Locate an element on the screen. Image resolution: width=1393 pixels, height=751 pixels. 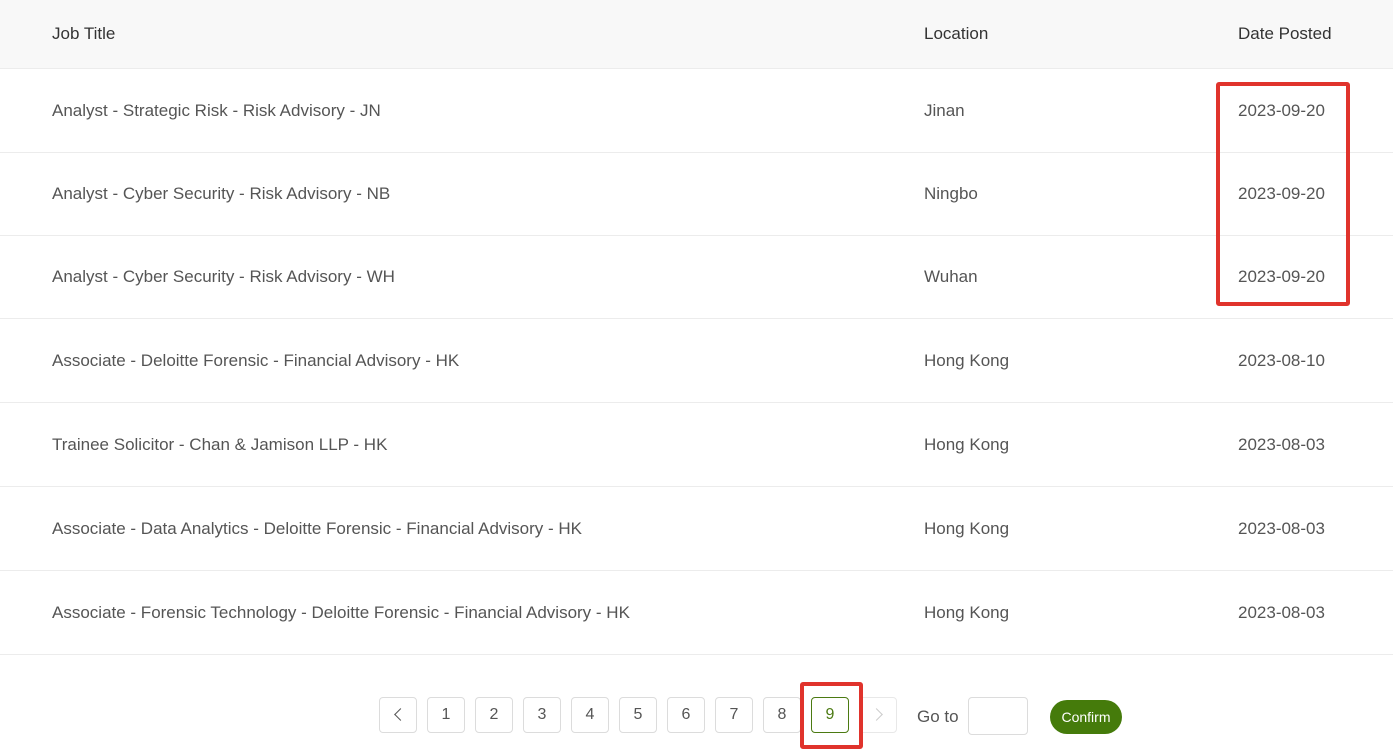
goto-label: Go to is located at coordinates (938, 716).